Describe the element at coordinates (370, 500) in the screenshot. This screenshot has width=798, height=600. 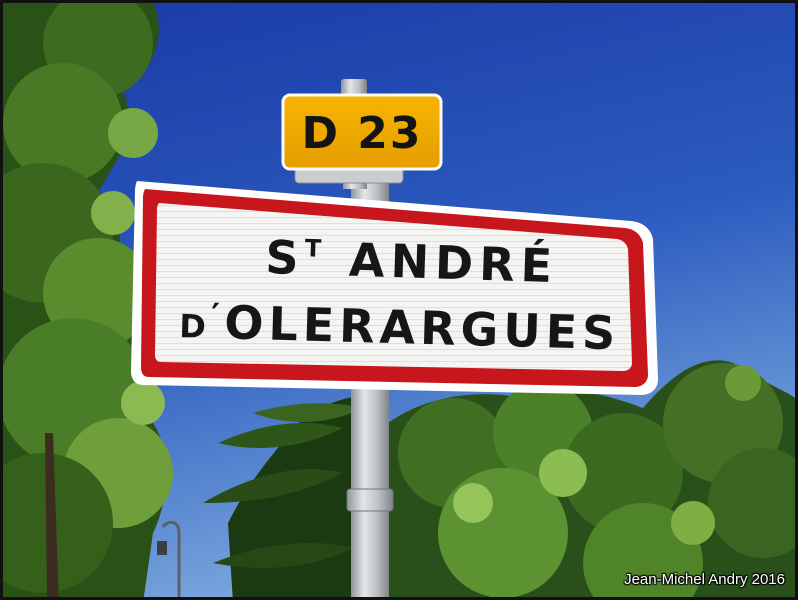
I see `pole-clamp-lower` at that location.